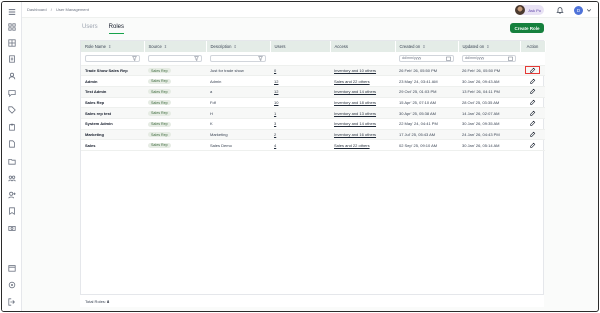  What do you see at coordinates (426, 124) in the screenshot?
I see `created-cell: 22 May' 24, 04:41 PM` at bounding box center [426, 124].